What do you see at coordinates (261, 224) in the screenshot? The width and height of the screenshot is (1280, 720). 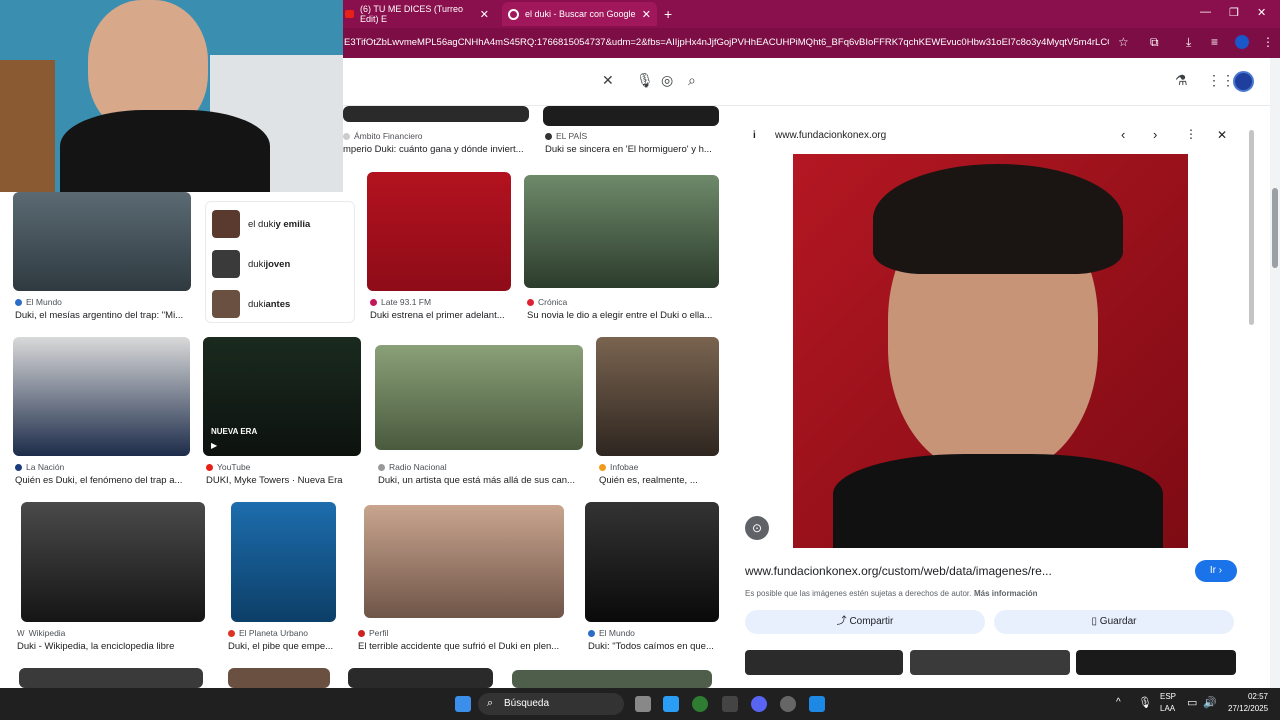 I see `related-item: el duki y emilia` at bounding box center [261, 224].